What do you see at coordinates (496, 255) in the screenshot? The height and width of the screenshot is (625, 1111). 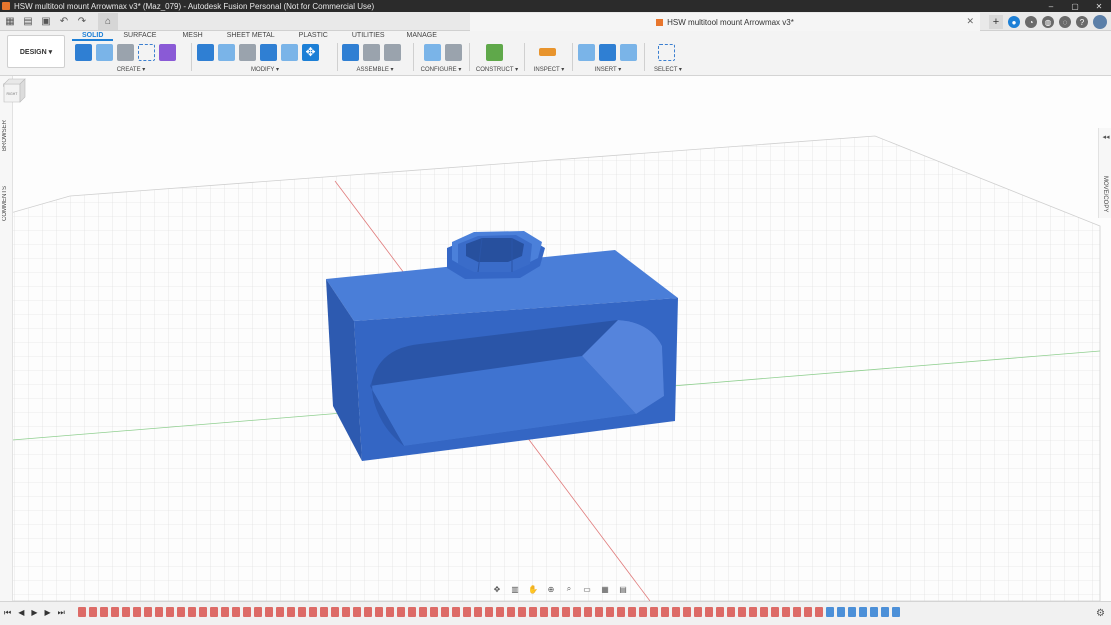 I see `hex-boss` at bounding box center [496, 255].